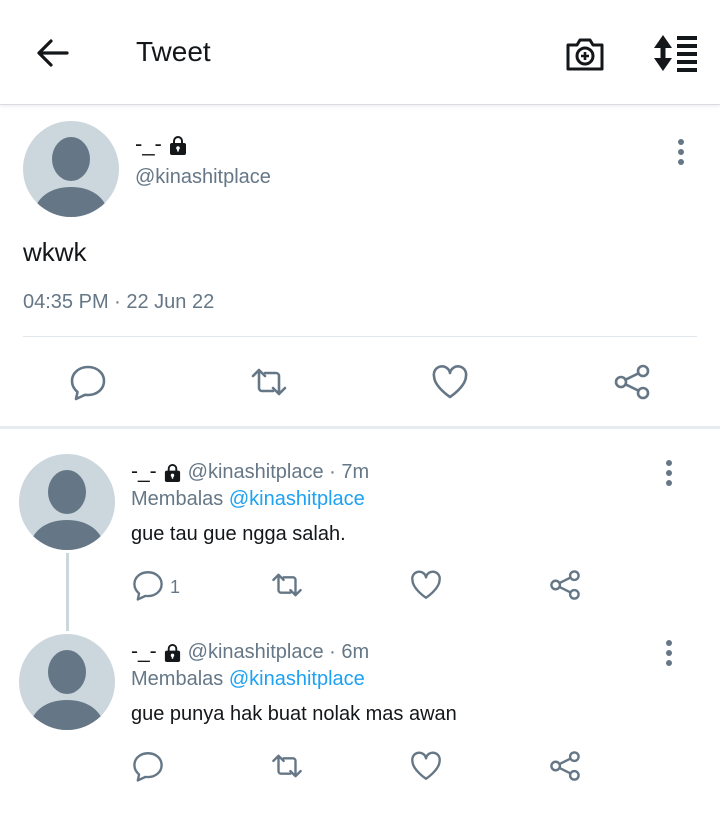  Describe the element at coordinates (278, 472) in the screenshot. I see `handle-time: @kinashitplace · 7m` at that location.